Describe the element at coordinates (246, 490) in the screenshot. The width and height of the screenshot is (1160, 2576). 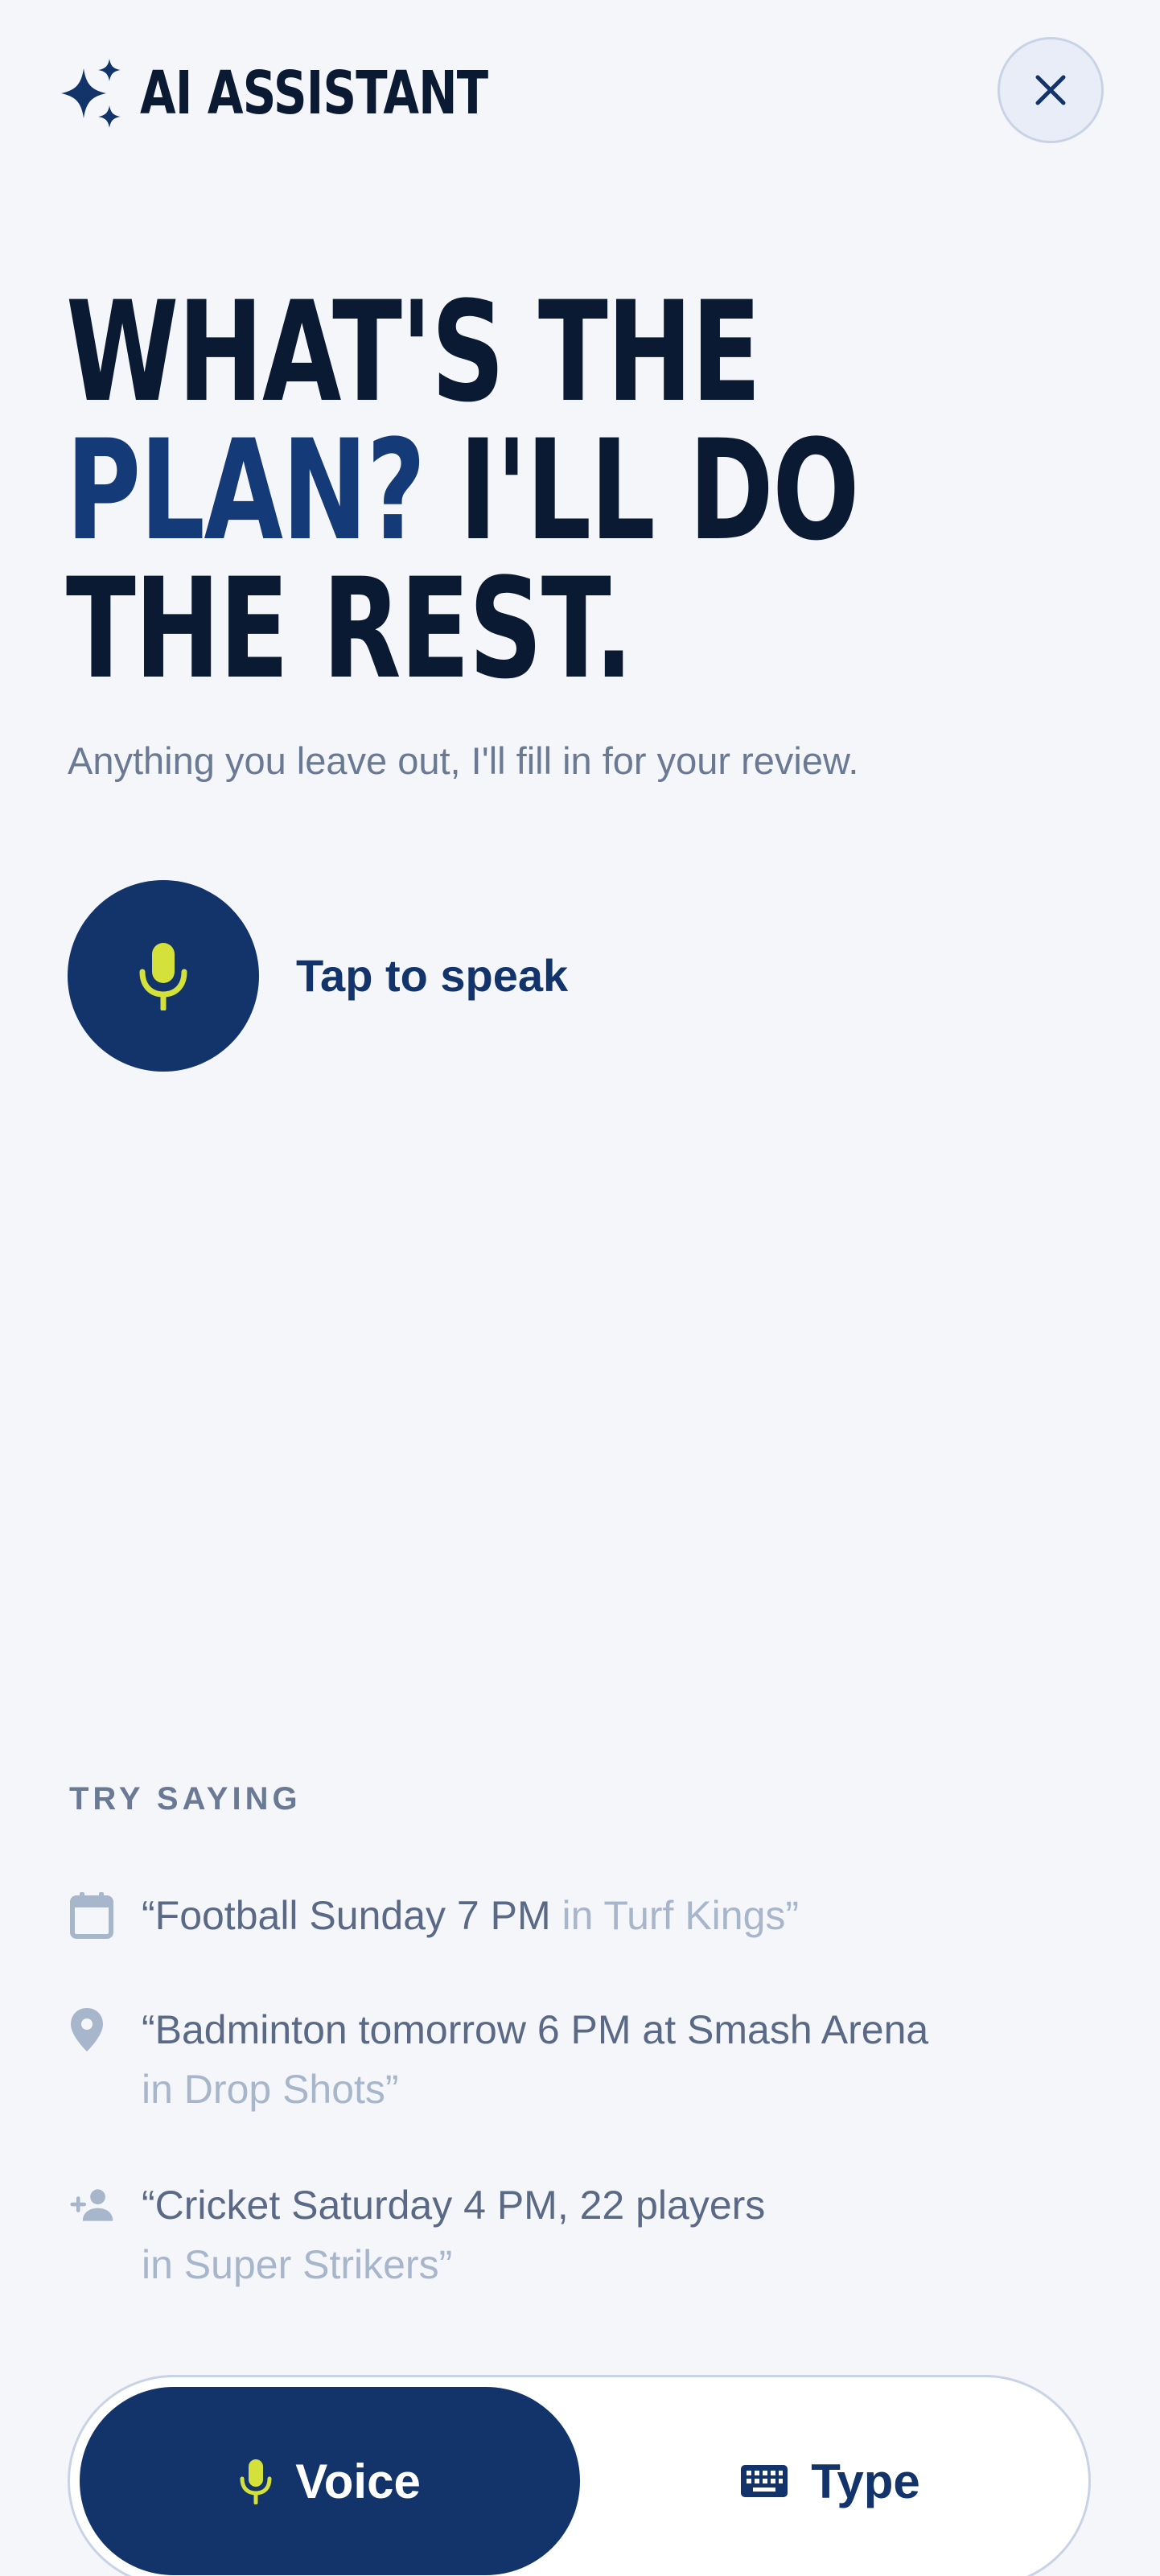
I see `headline-accent: PLAN?` at that location.